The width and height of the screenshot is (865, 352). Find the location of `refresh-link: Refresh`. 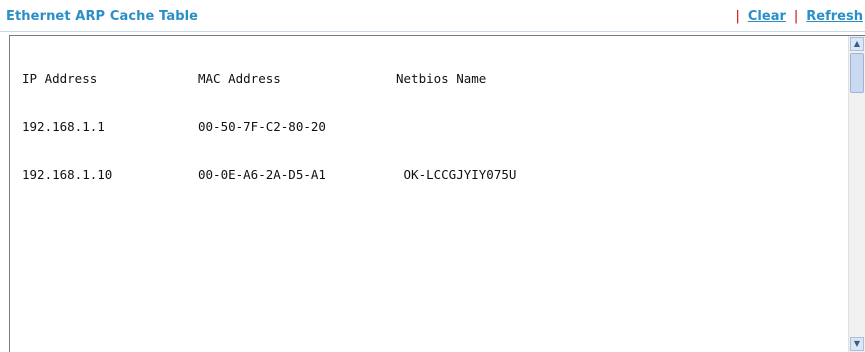

refresh-link: Refresh is located at coordinates (834, 16).